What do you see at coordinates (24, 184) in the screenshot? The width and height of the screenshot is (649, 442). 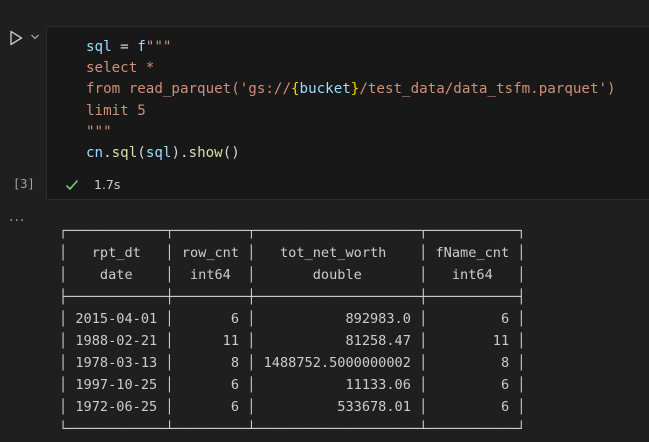 I see `execution-count: [3]` at bounding box center [24, 184].